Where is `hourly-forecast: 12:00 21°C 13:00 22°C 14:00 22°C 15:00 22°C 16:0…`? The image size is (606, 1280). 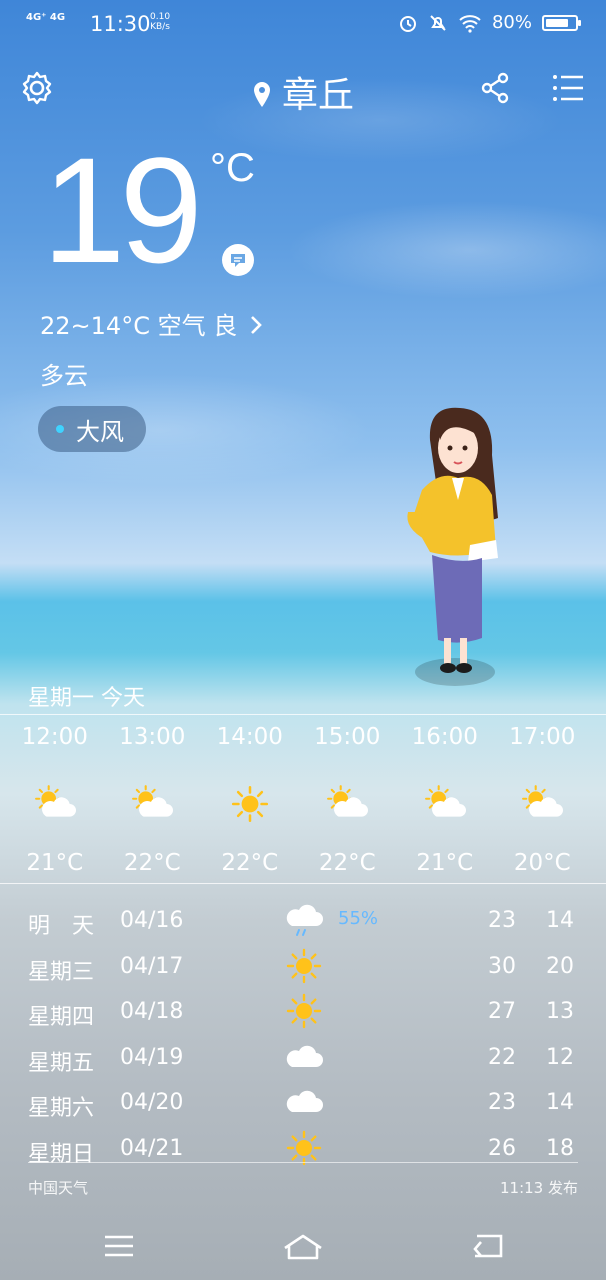
hourly-forecast: 12:00 21°C 13:00 22°C 14:00 22°C 15:00 22°C 16:0… is located at coordinates (304, 800).